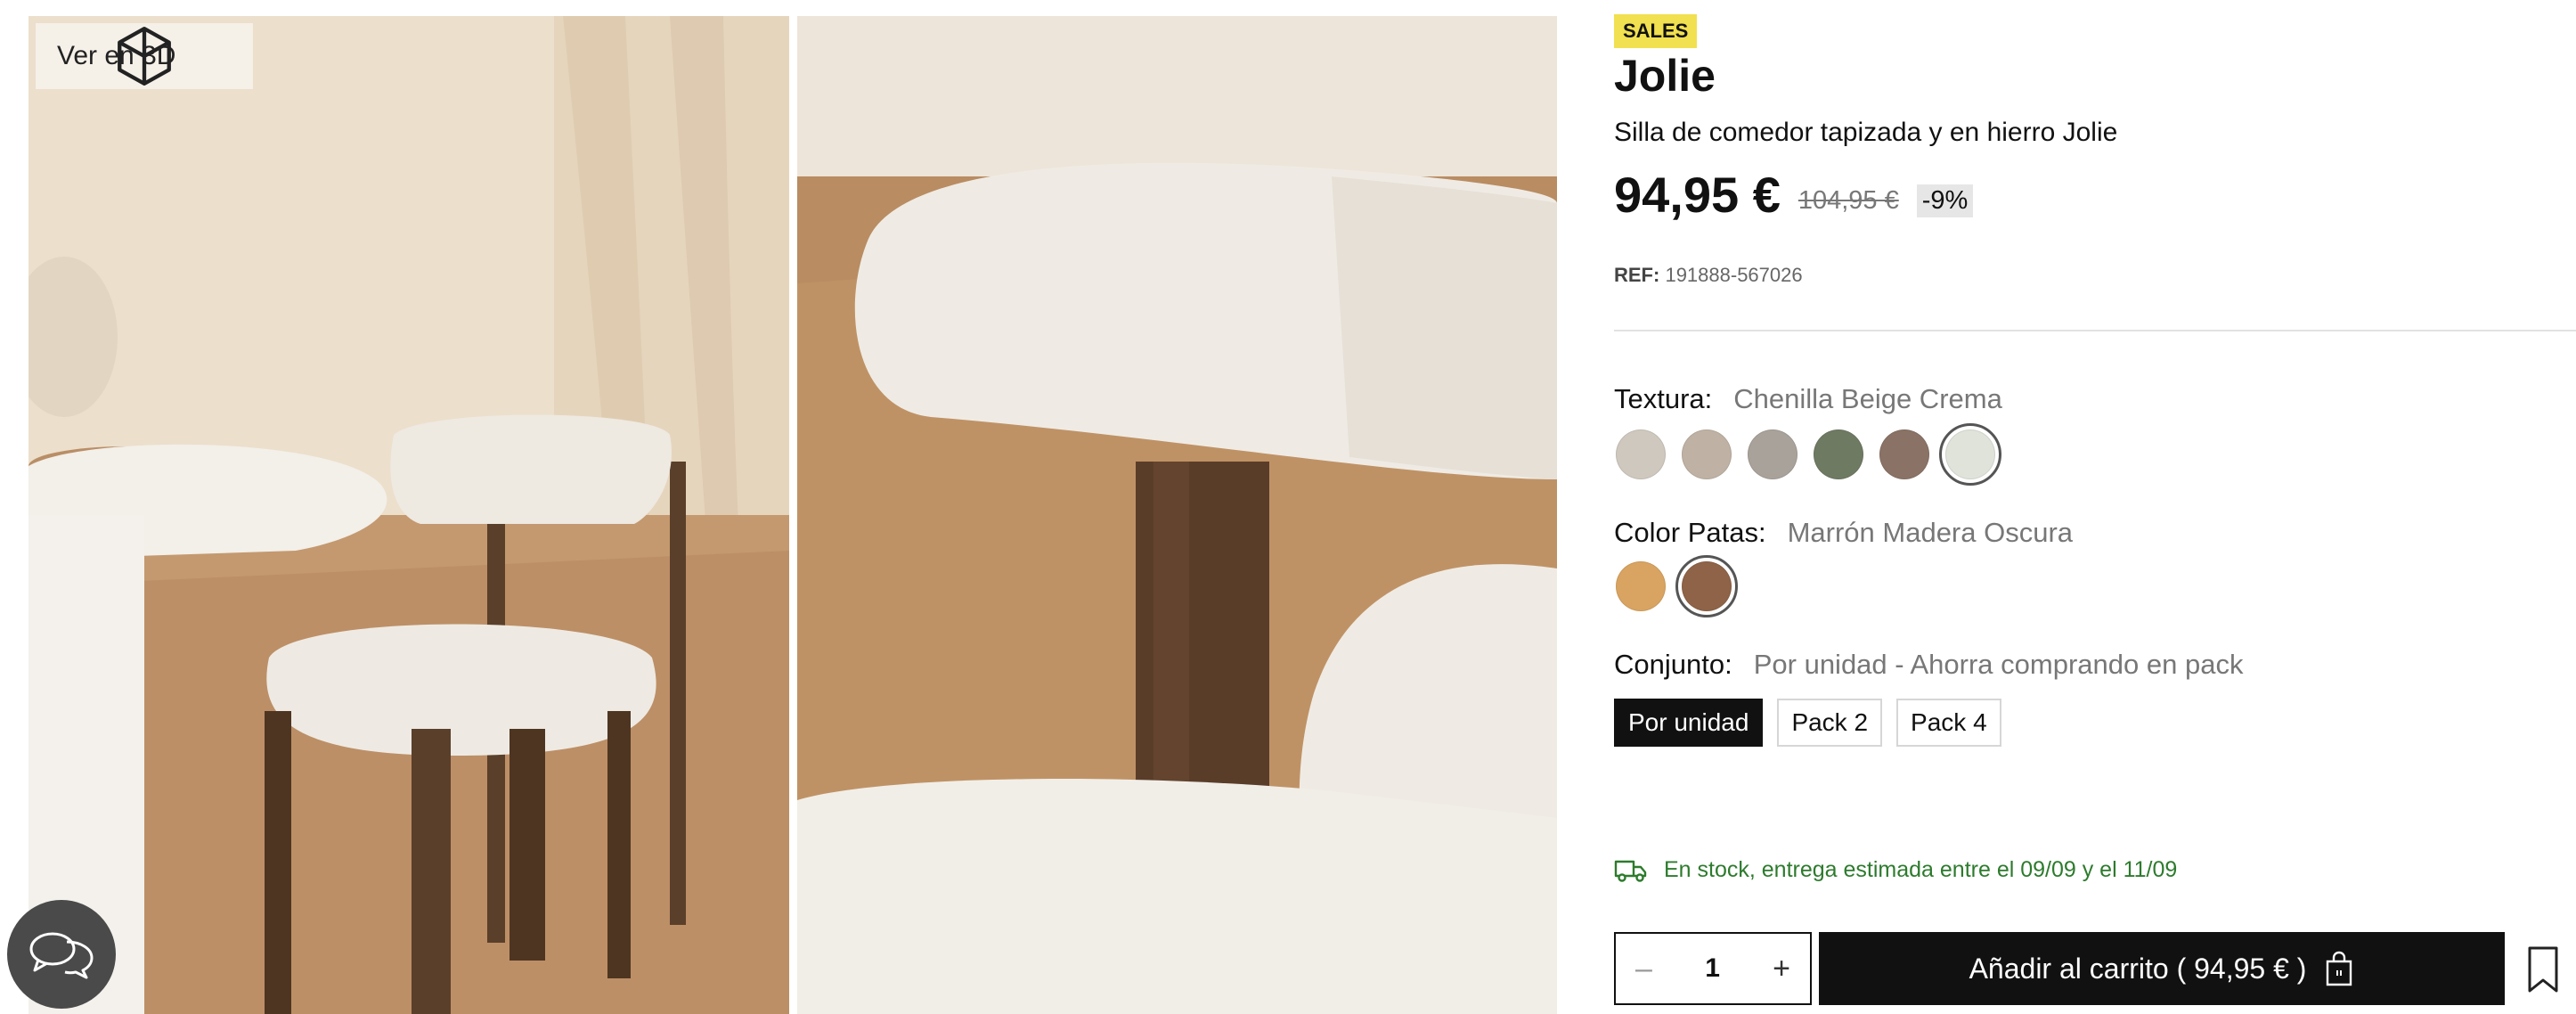  What do you see at coordinates (1643, 969) in the screenshot?
I see `qty-decrease-button: –` at bounding box center [1643, 969].